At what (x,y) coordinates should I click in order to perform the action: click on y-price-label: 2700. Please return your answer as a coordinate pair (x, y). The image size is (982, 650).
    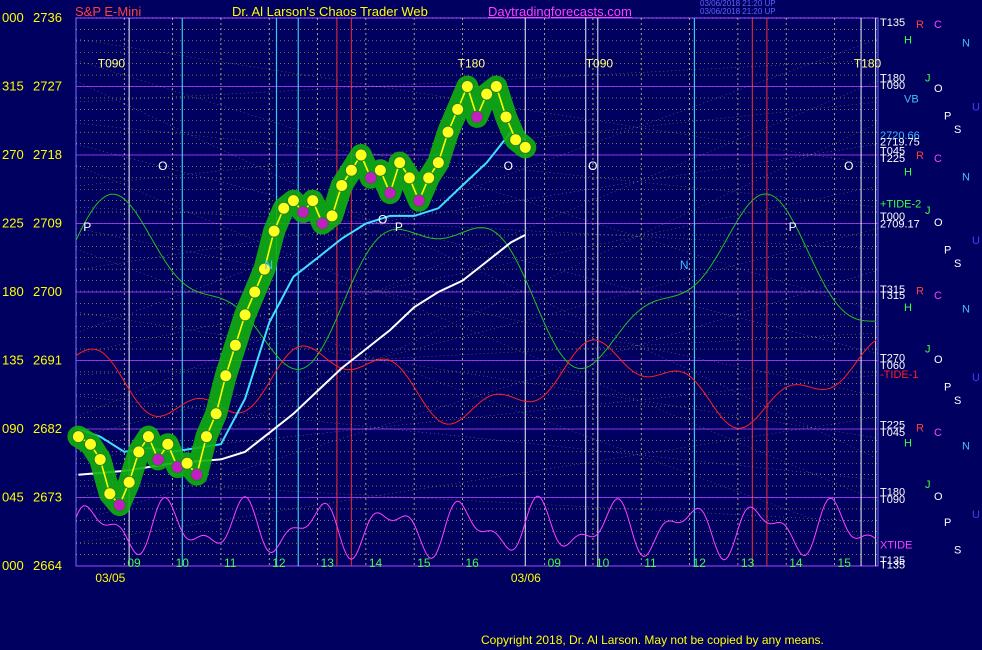
    Looking at the image, I should click on (47, 291).